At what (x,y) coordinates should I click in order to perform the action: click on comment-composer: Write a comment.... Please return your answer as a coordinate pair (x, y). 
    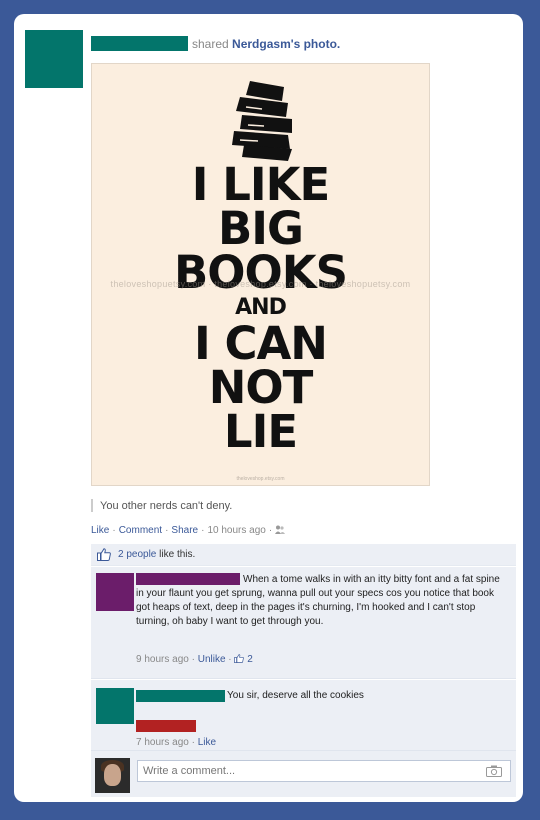
    Looking at the image, I should click on (303, 774).